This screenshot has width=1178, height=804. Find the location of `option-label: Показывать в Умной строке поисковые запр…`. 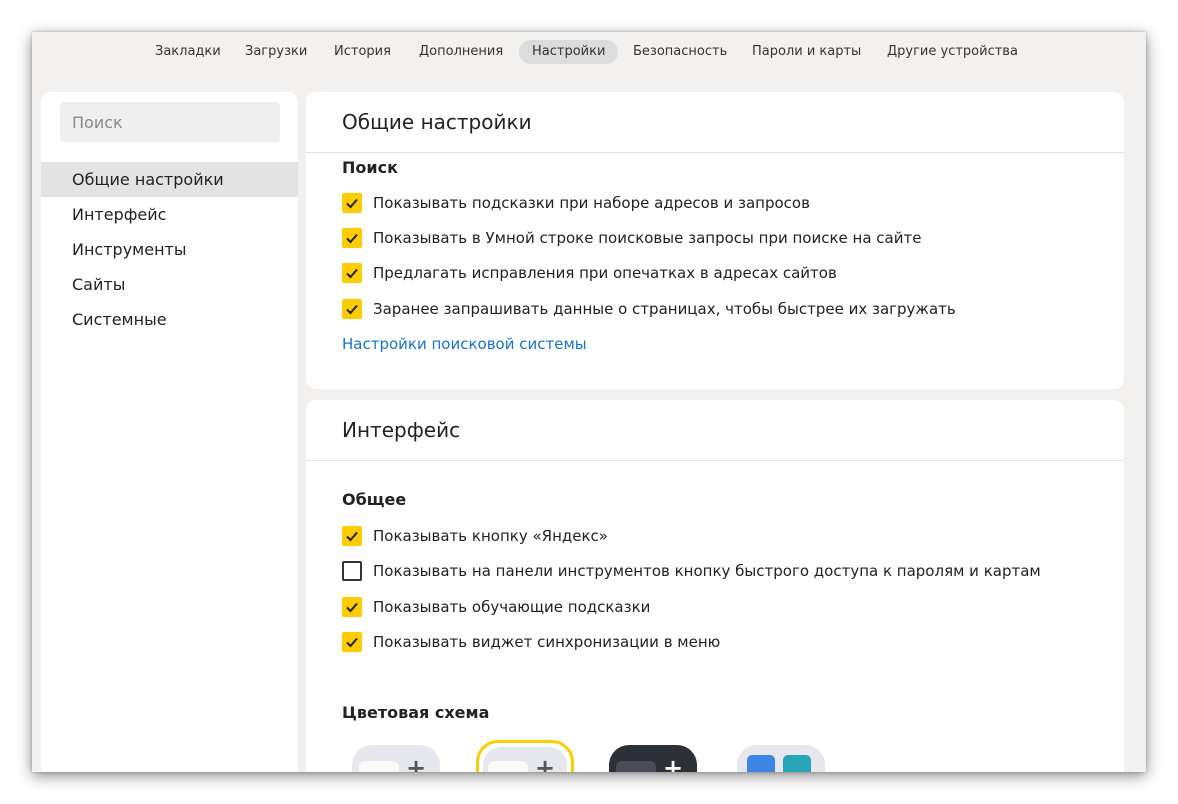

option-label: Показывать в Умной строке поисковые запр… is located at coordinates (647, 238).